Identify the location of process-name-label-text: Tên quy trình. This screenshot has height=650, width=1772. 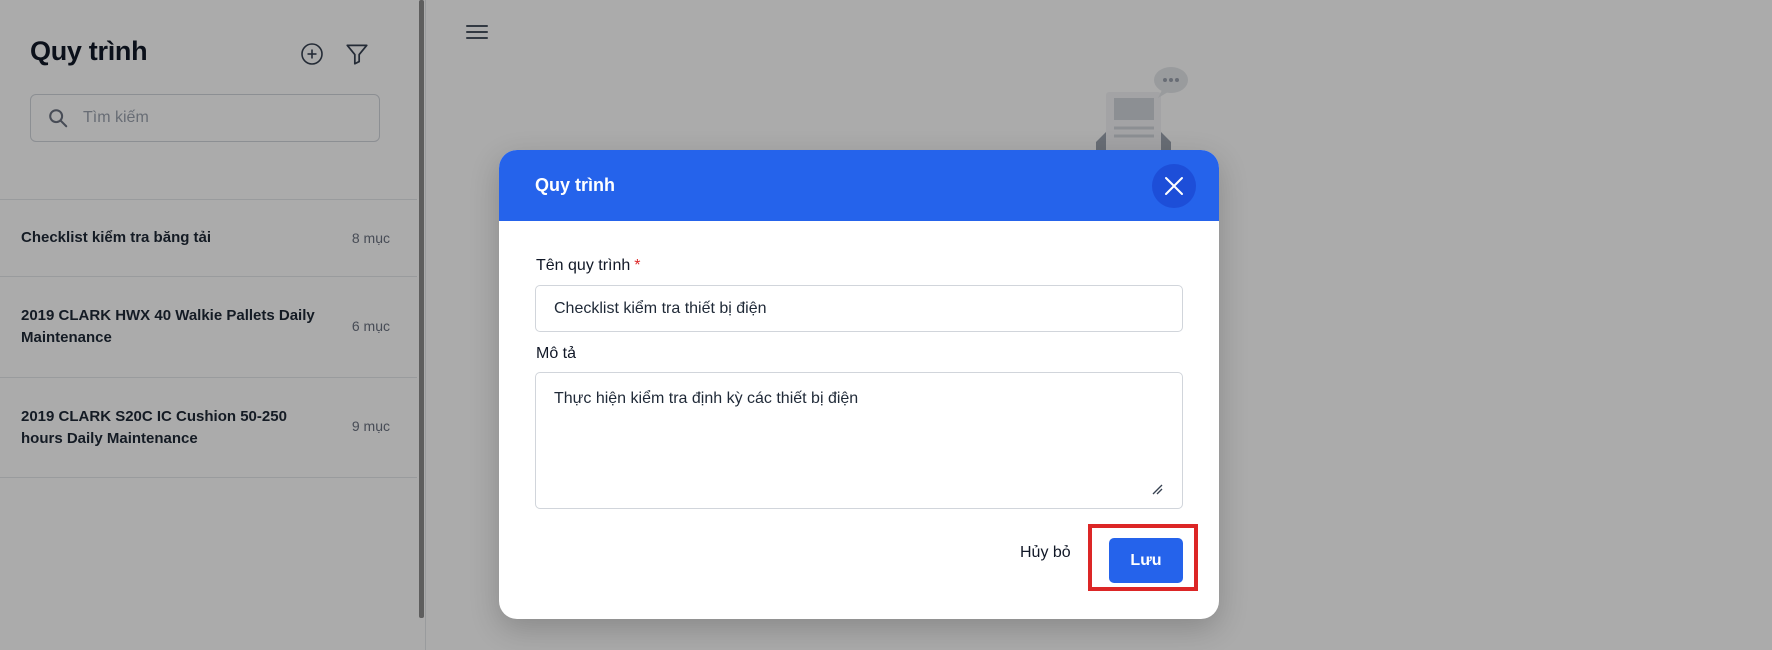
(583, 265).